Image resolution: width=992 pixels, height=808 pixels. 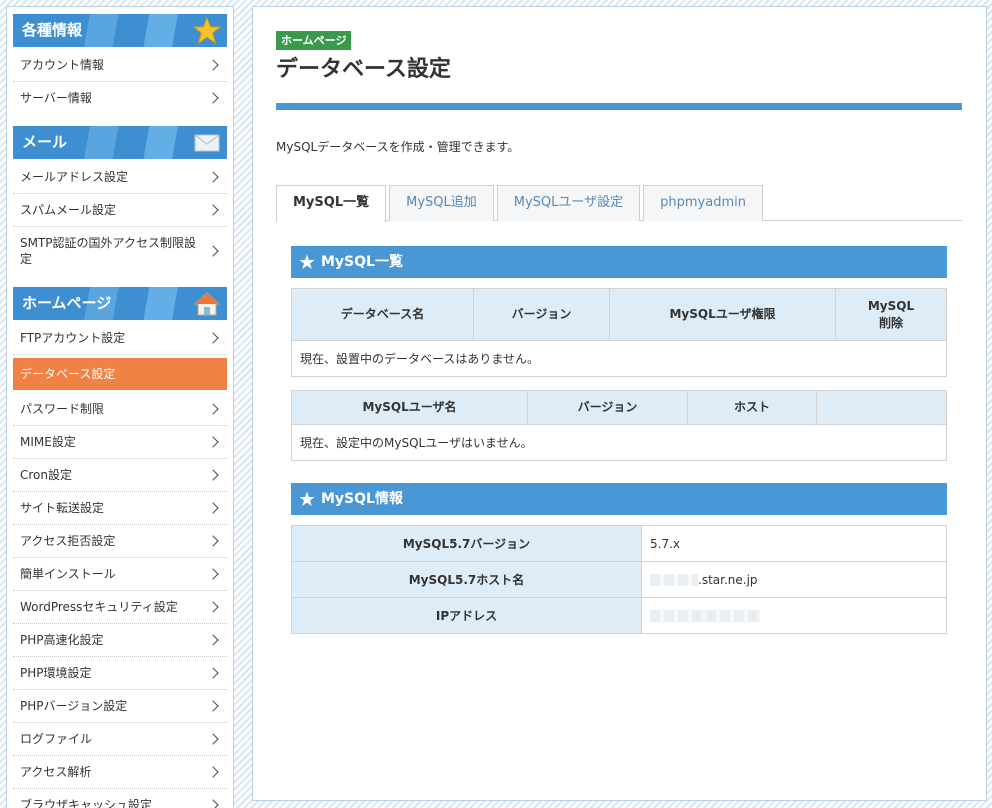 I want to click on sidebar-item-smtp-restriction: SMTP認証の国外アクセス制限設定, so click(x=120, y=251).